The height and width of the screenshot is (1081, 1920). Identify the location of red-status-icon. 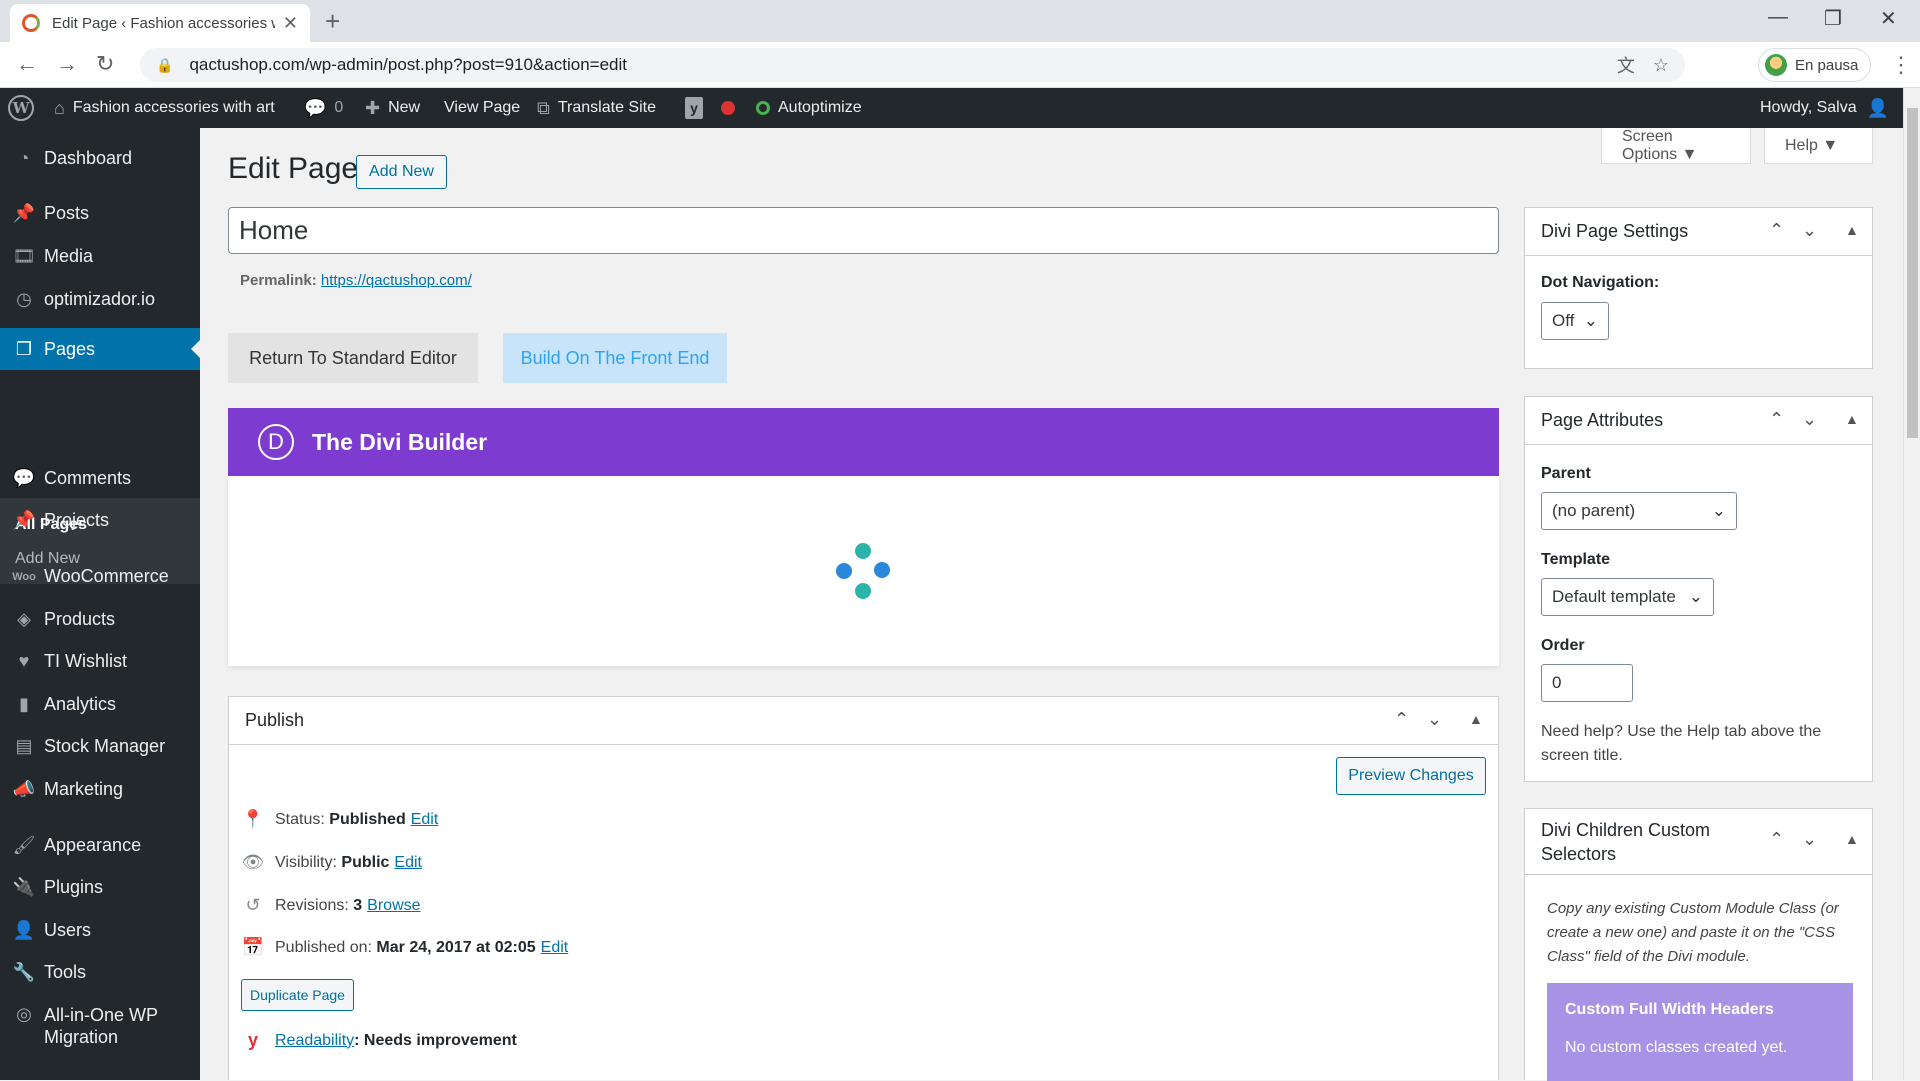
(728, 108).